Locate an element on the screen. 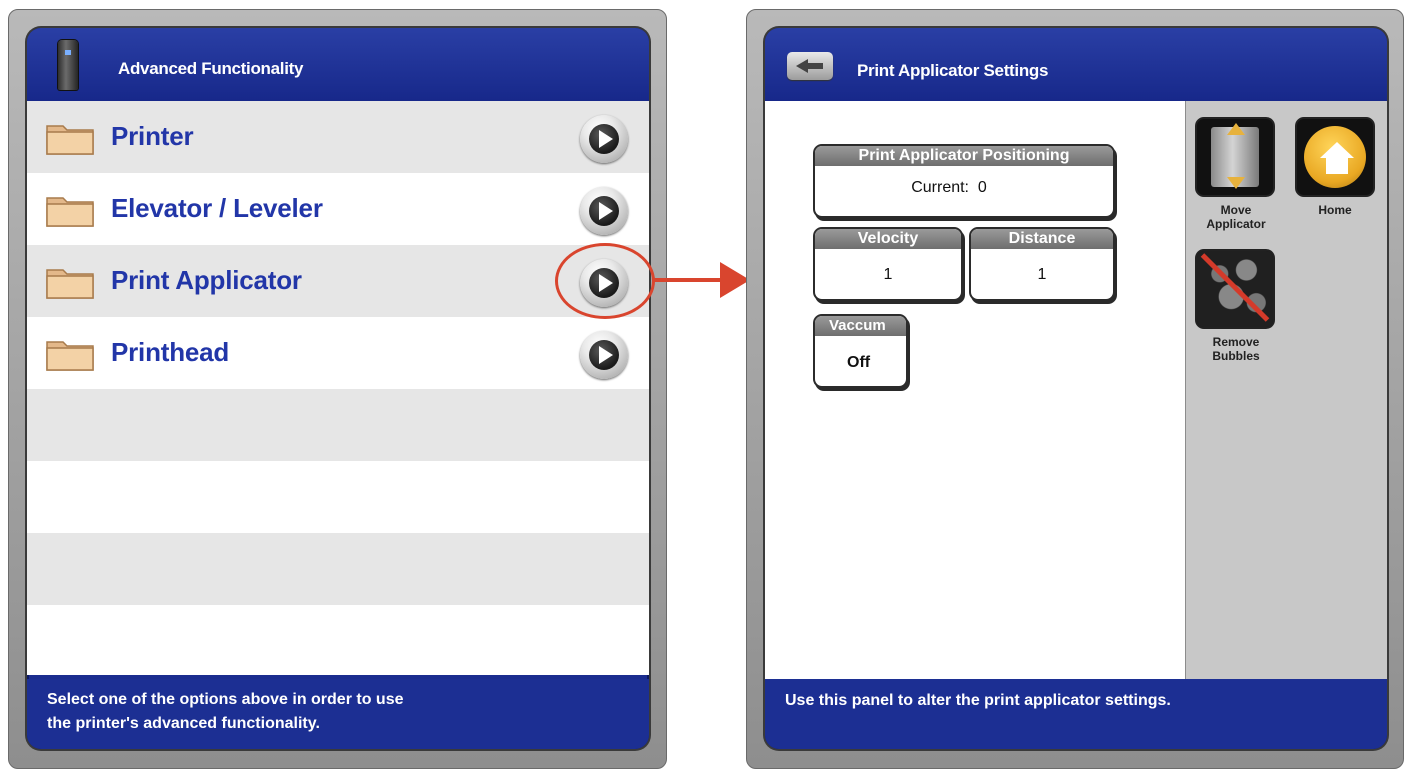 The height and width of the screenshot is (771, 1411). positioning-field: Print Applicator Positioning Current: 0 is located at coordinates (964, 181).